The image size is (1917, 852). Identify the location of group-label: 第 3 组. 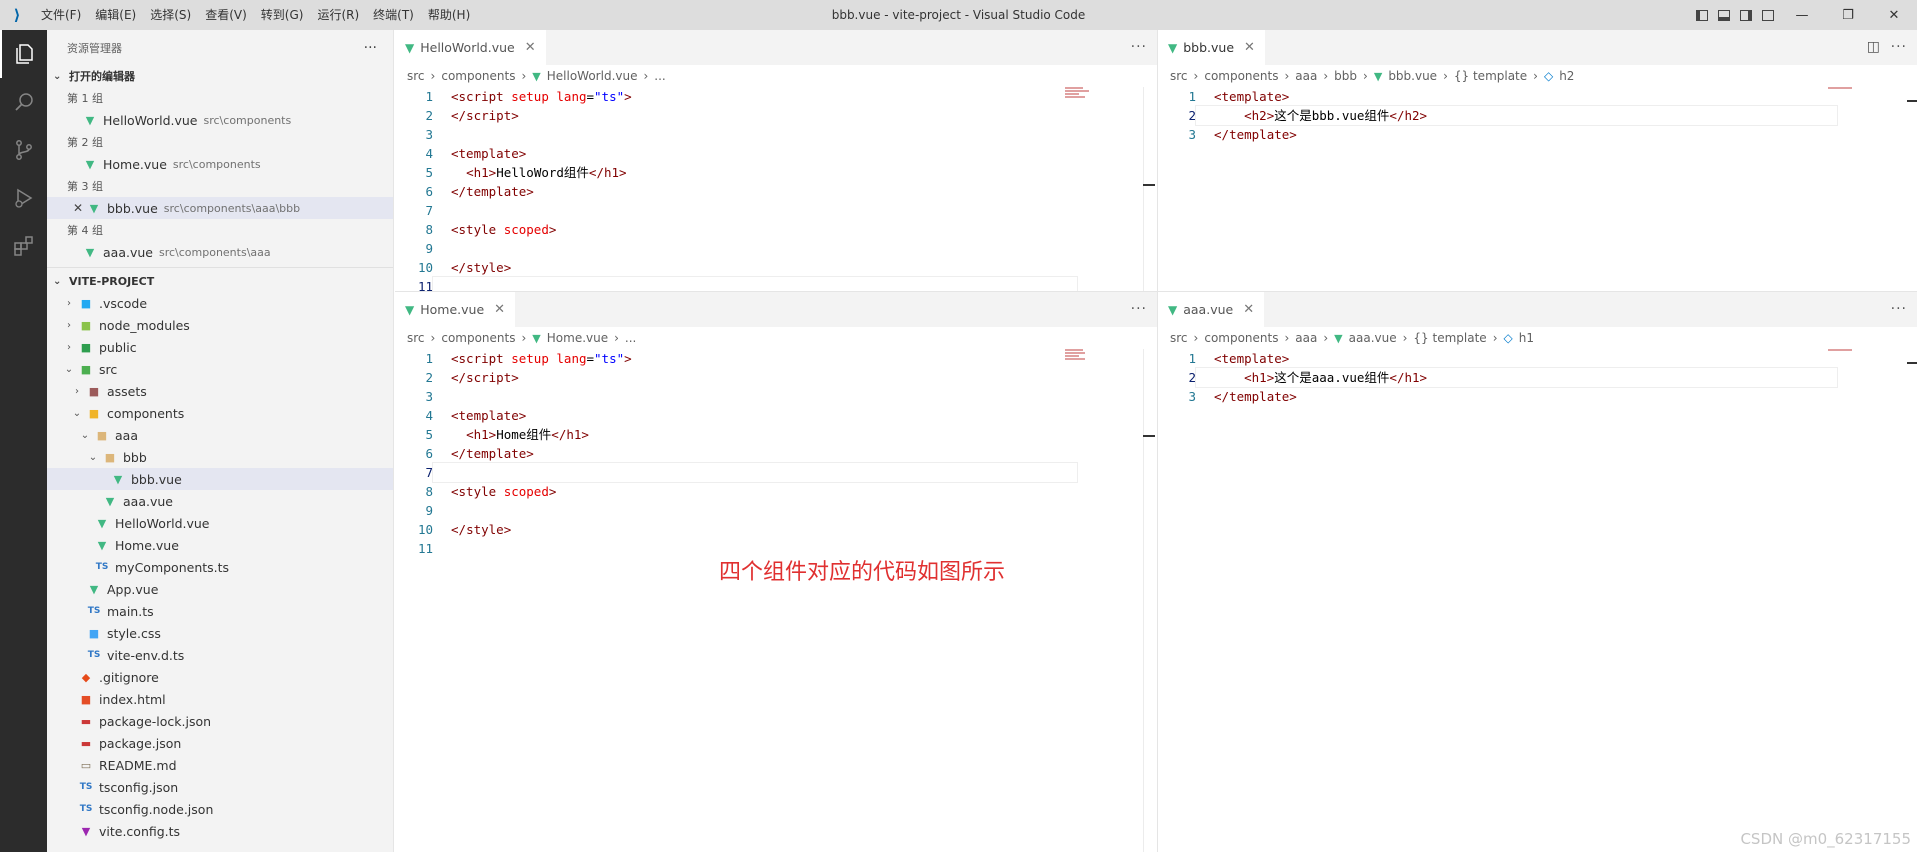
(85, 186).